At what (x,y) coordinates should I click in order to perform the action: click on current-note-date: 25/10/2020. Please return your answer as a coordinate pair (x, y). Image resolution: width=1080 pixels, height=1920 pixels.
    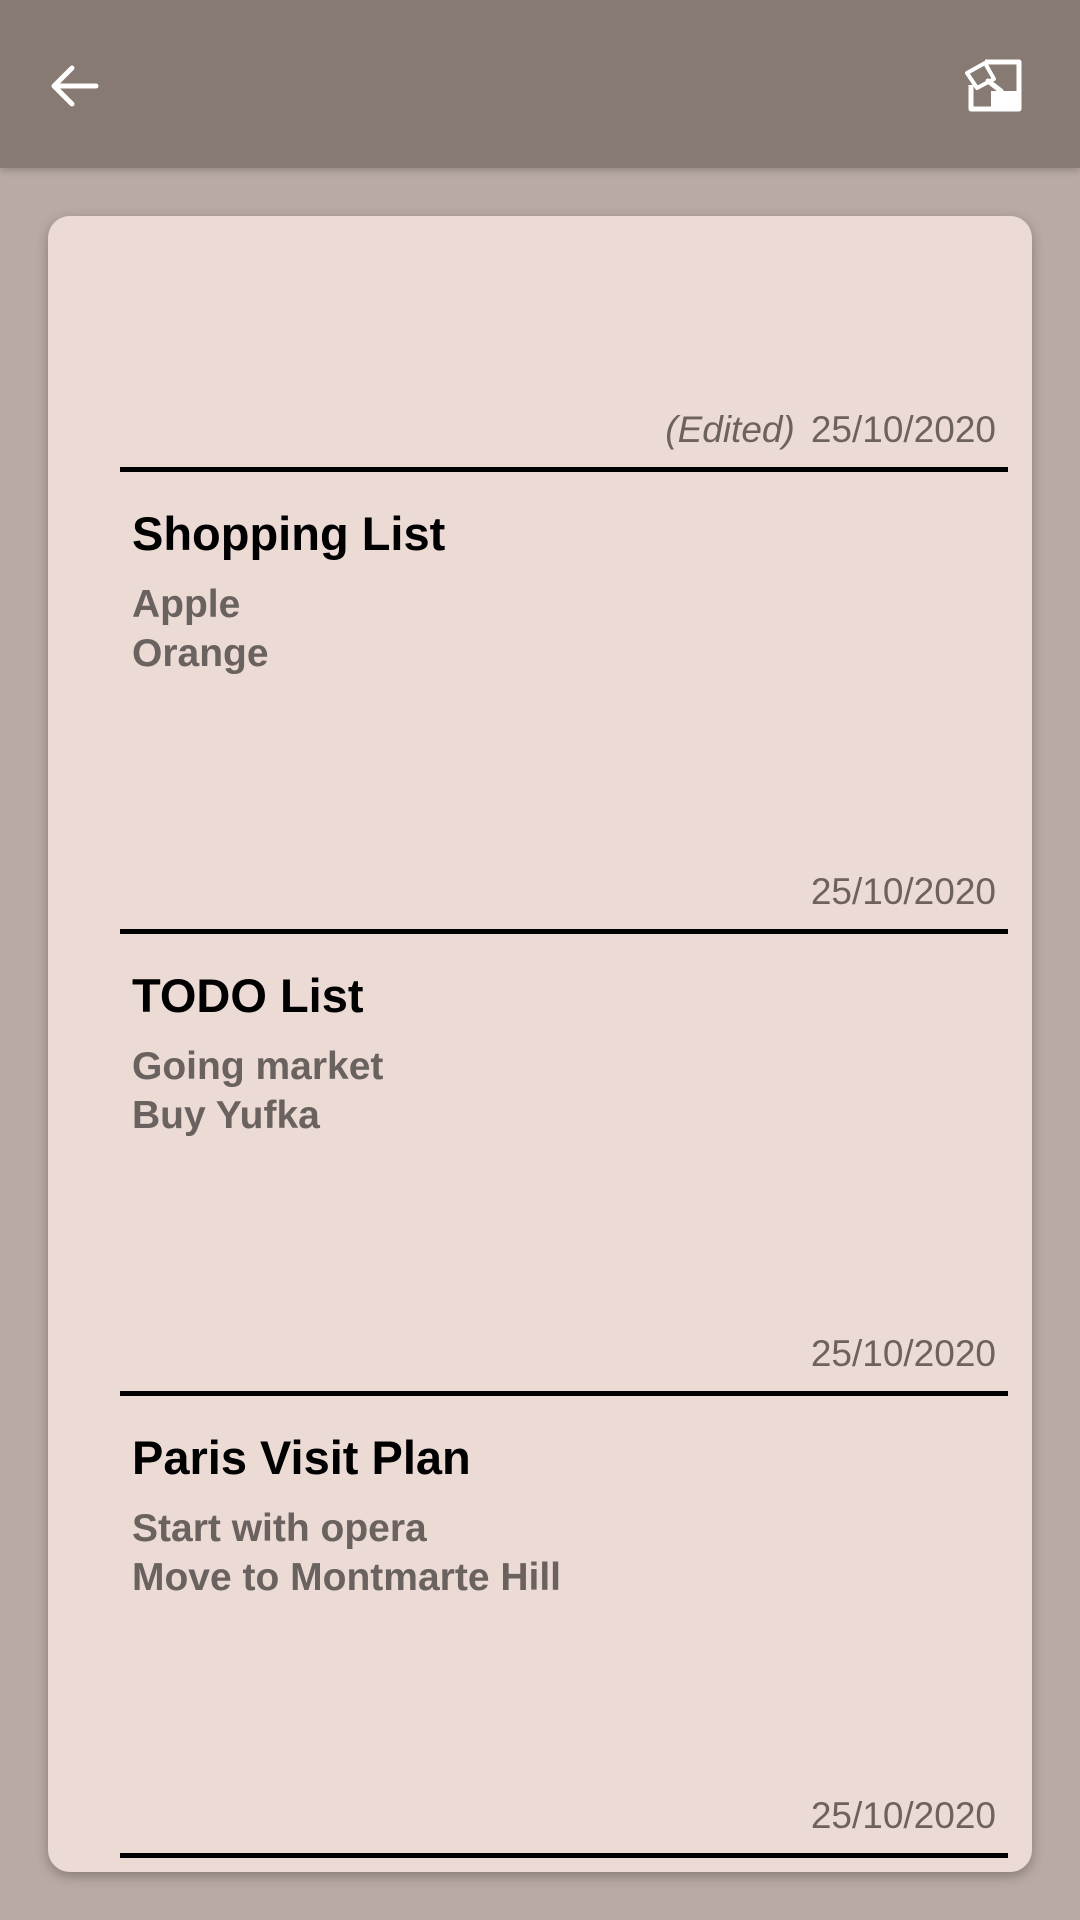
    Looking at the image, I should click on (903, 429).